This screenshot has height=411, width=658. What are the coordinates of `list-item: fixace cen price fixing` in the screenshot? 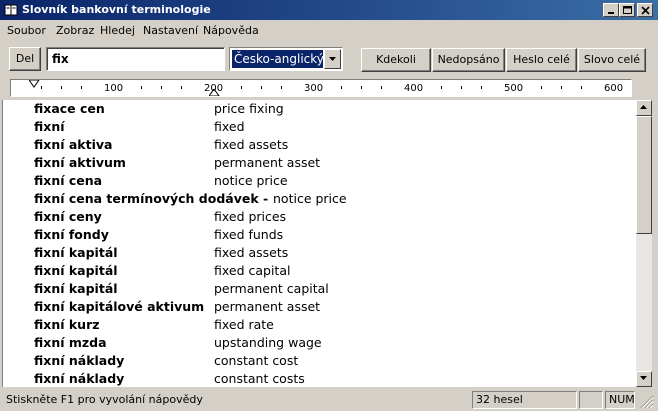 It's located at (319, 109).